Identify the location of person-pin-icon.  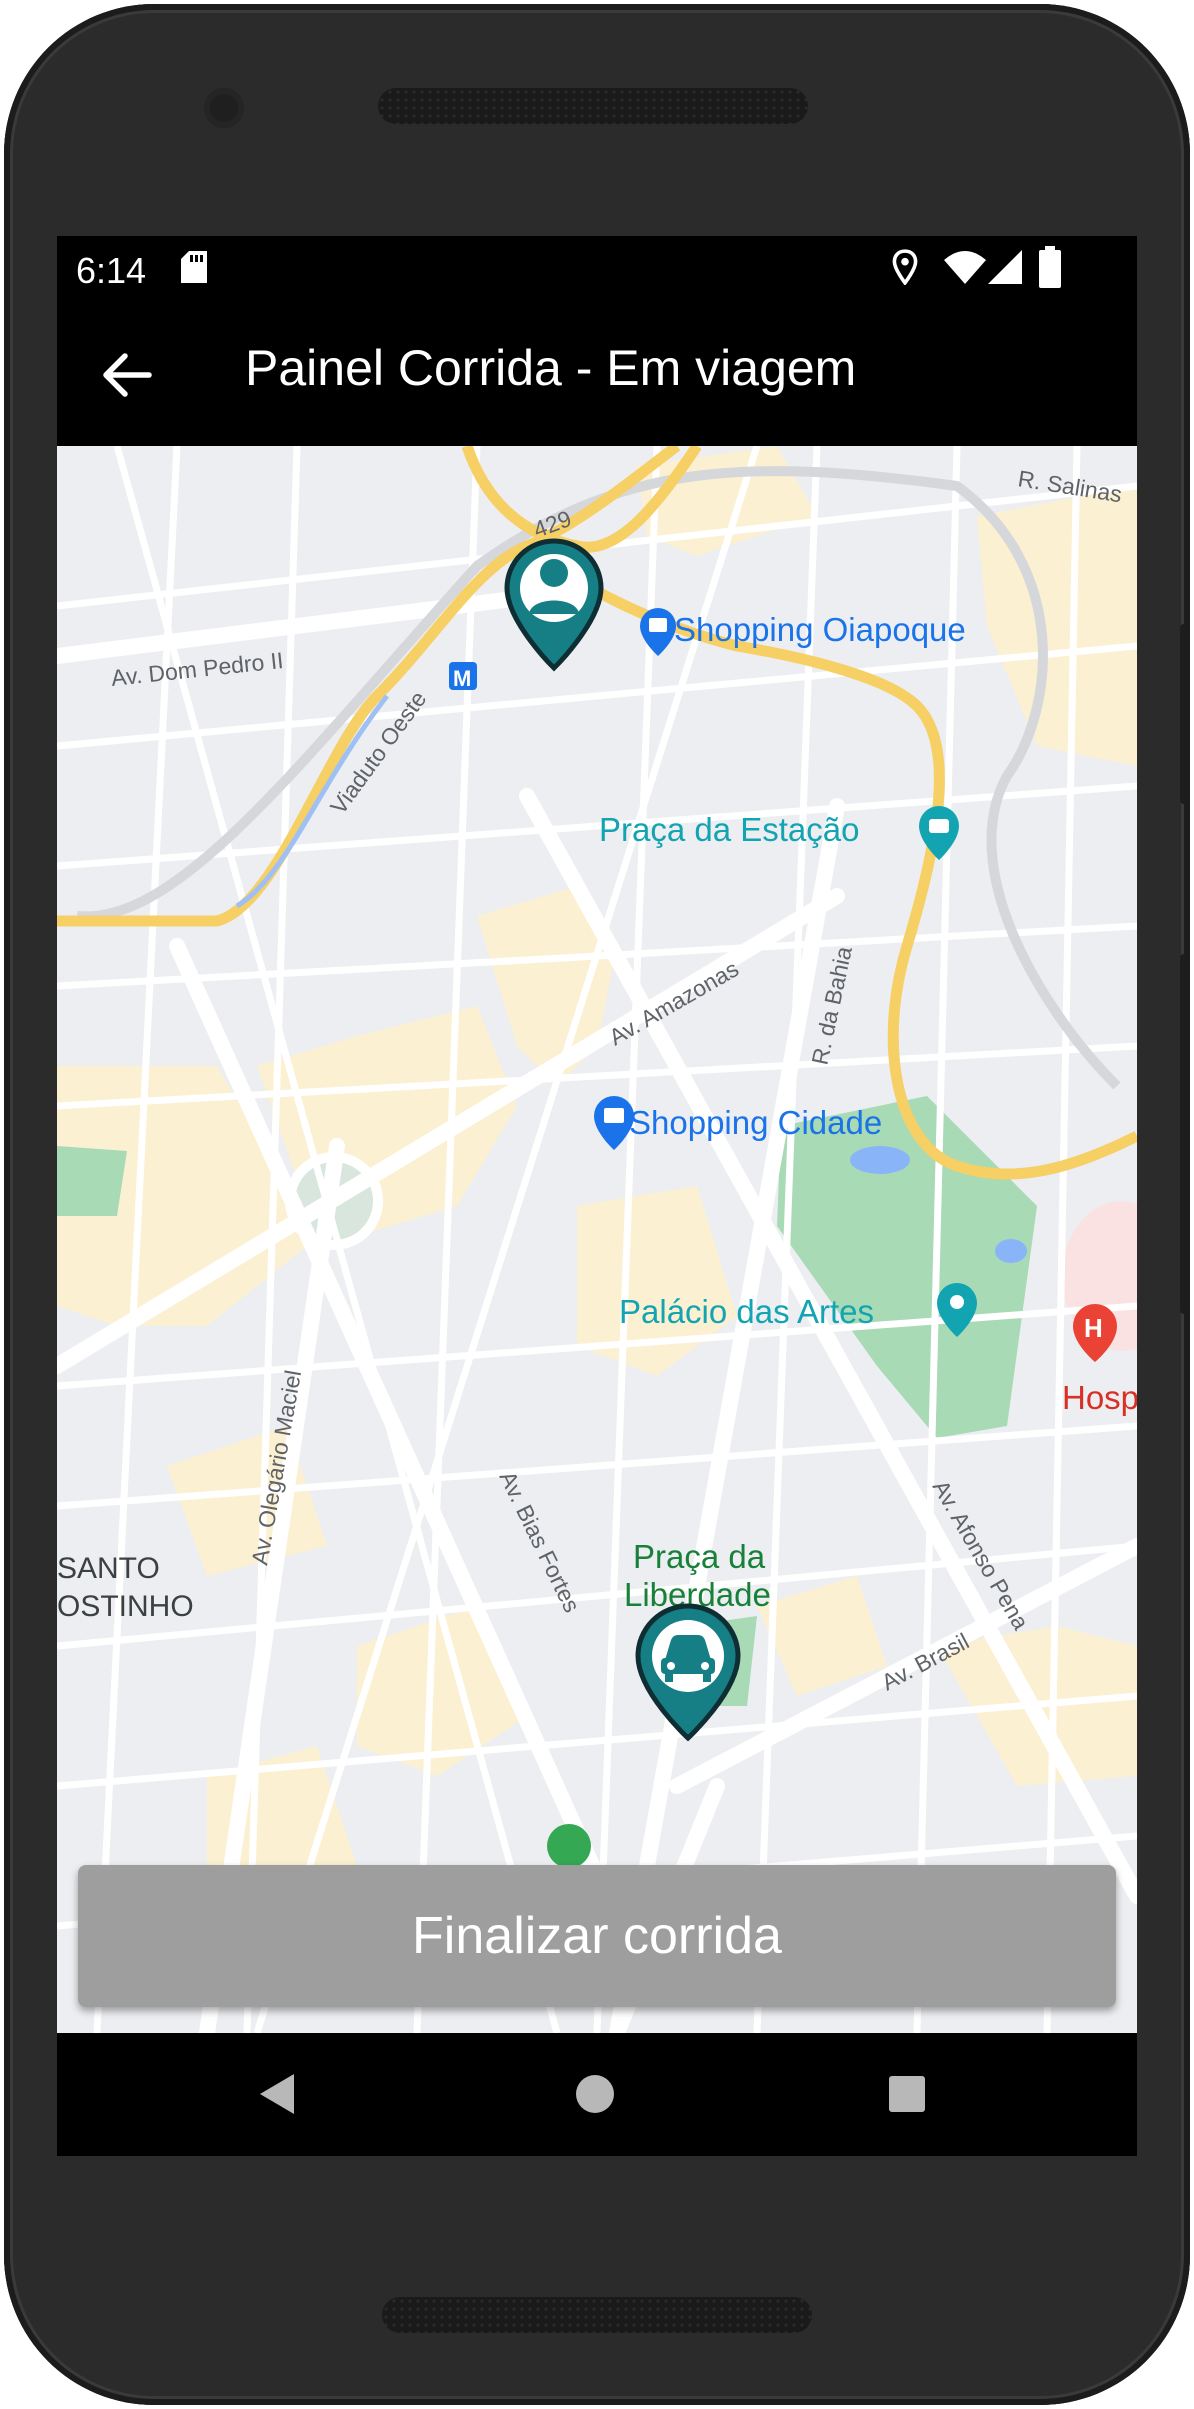
(554, 605).